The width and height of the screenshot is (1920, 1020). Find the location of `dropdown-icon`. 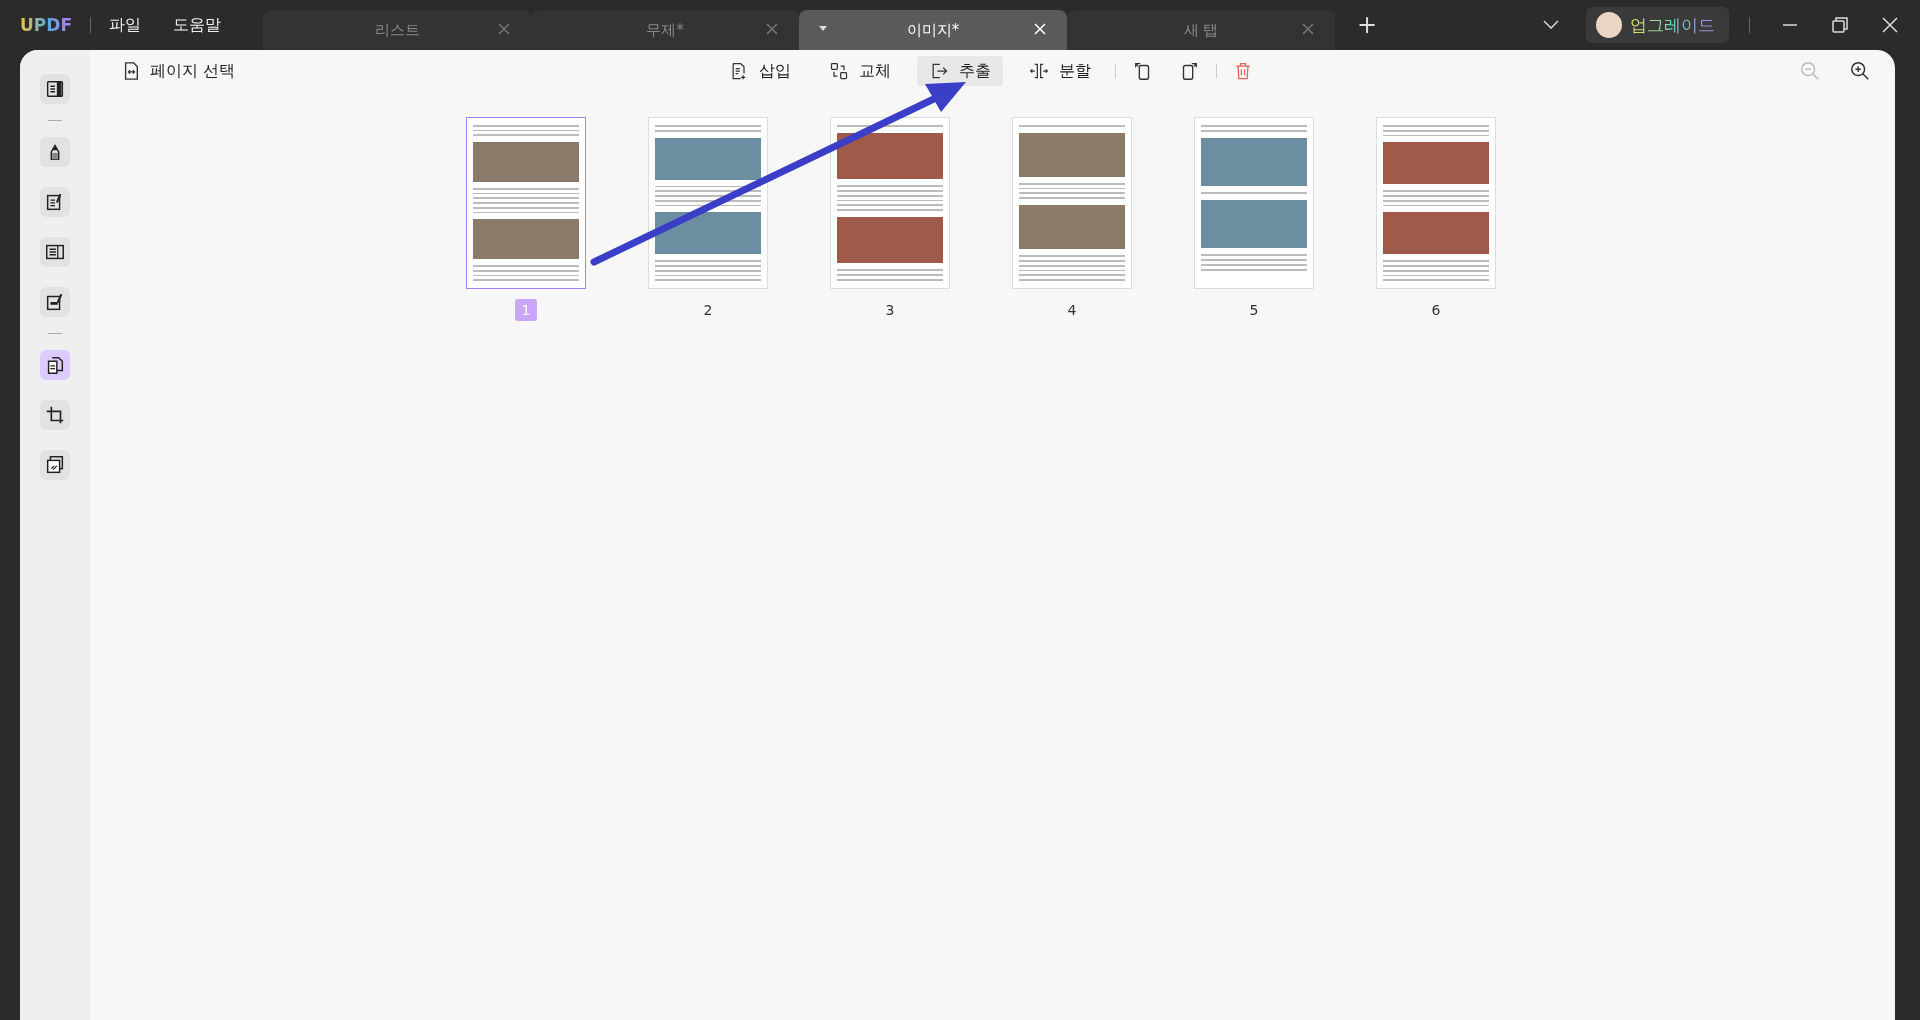

dropdown-icon is located at coordinates (823, 29).